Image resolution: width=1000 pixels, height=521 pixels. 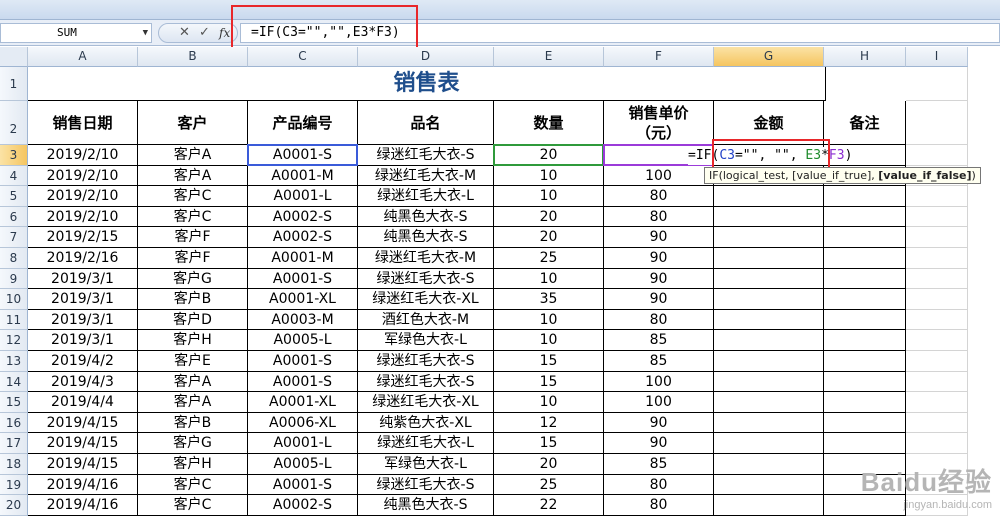 What do you see at coordinates (937, 340) in the screenshot?
I see `cell-i12` at bounding box center [937, 340].